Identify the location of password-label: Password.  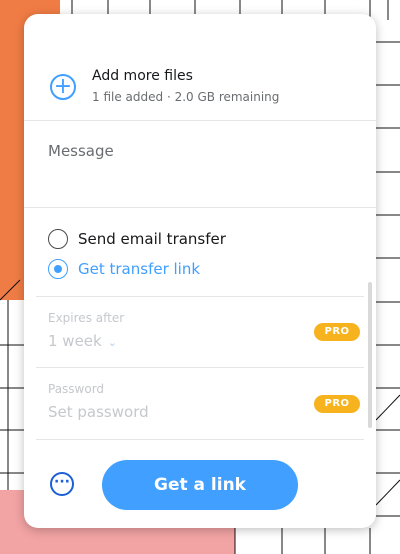
(76, 389).